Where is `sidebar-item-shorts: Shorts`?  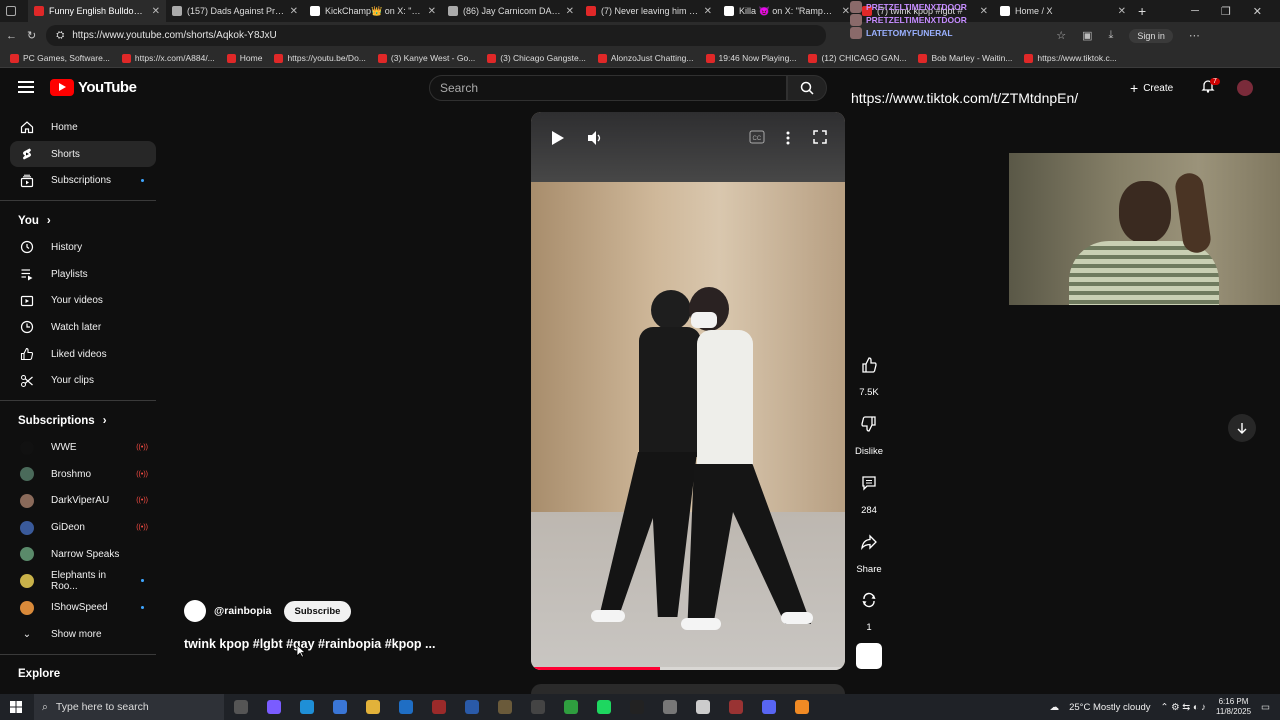
sidebar-item-shorts: Shorts is located at coordinates (83, 154).